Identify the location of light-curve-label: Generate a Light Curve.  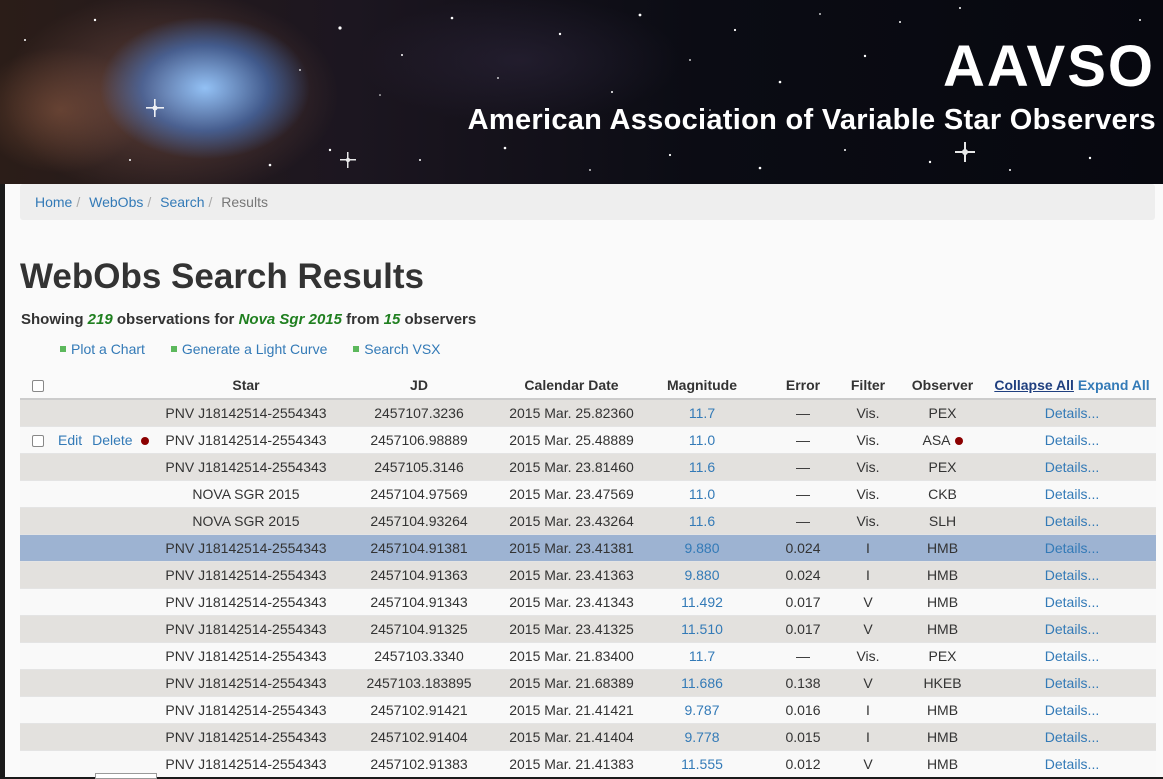
(255, 349).